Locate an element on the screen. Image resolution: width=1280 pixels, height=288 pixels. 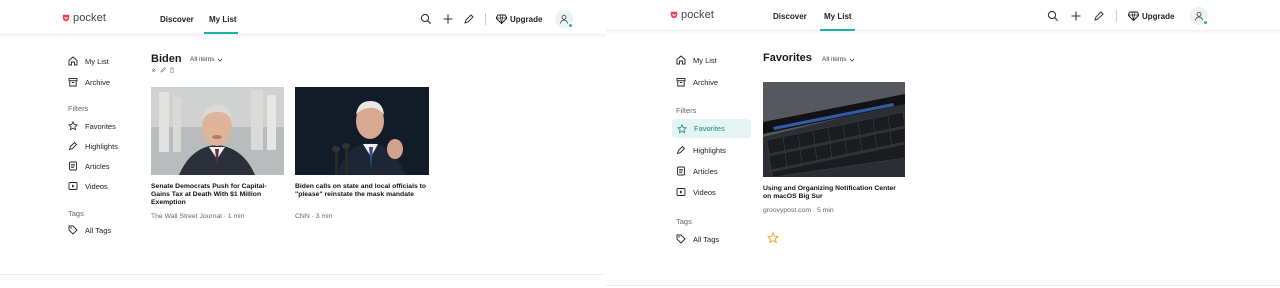
pin-icon is located at coordinates (154, 70).